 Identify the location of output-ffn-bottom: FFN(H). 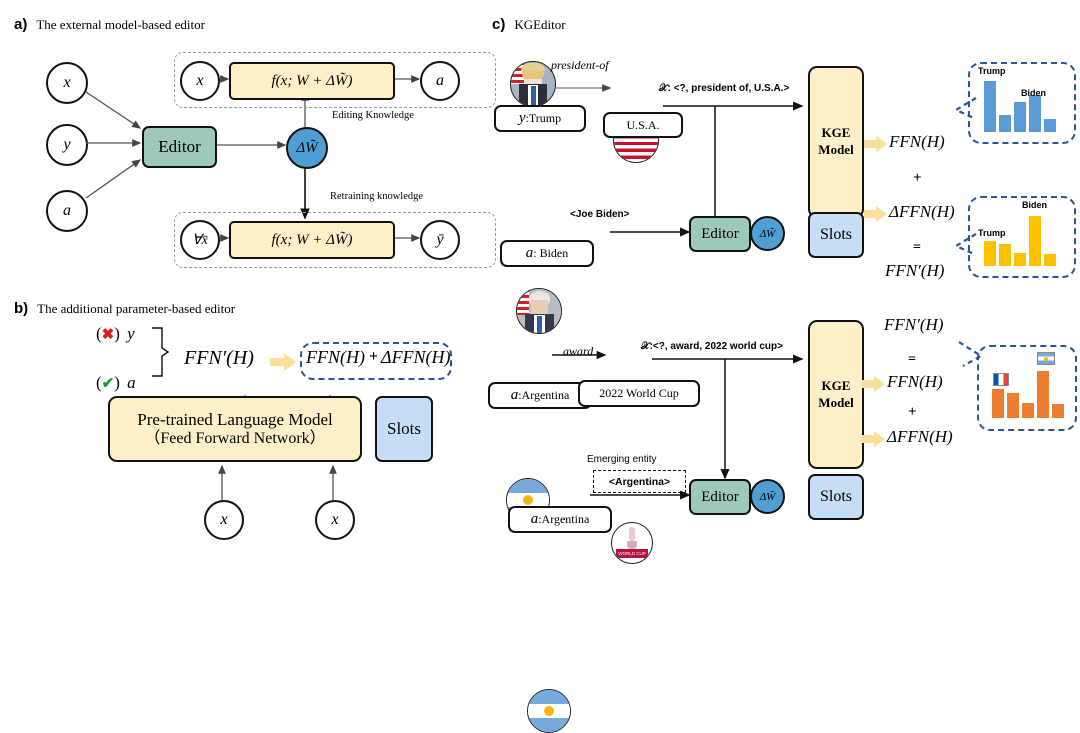
(915, 381).